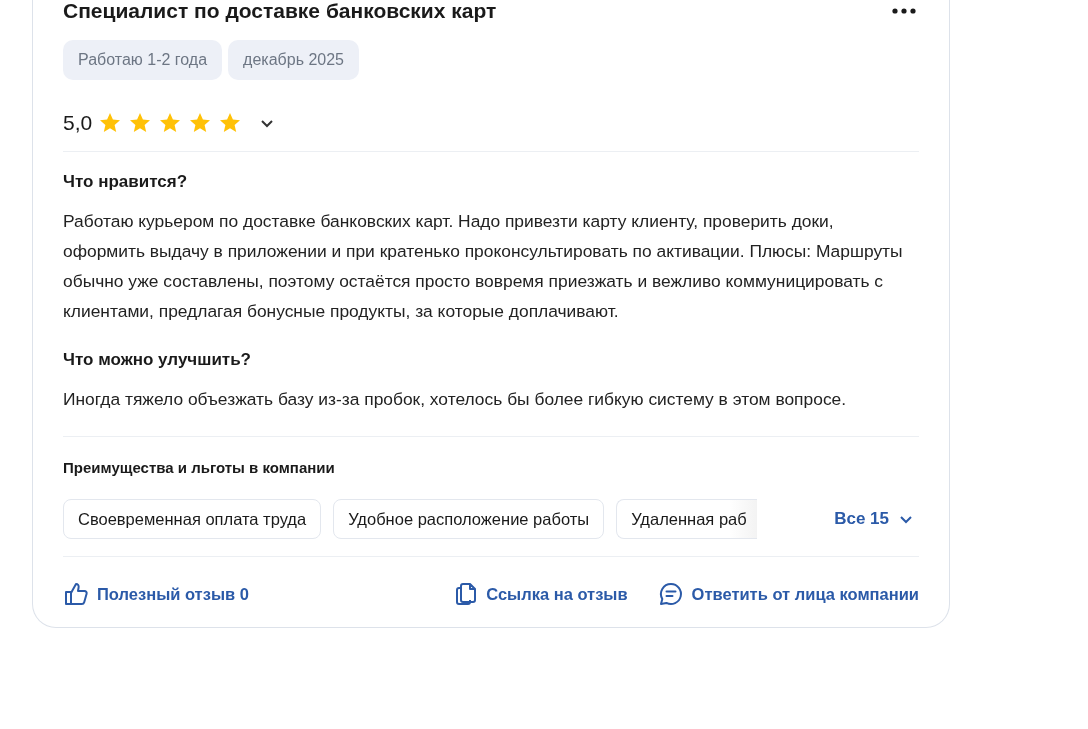  Describe the element at coordinates (455, 399) in the screenshot. I see `review-text: Иногда тяжело объезжать базу из-за пробок, хотелось бы более гибкую систему в этом вопросе.` at that location.